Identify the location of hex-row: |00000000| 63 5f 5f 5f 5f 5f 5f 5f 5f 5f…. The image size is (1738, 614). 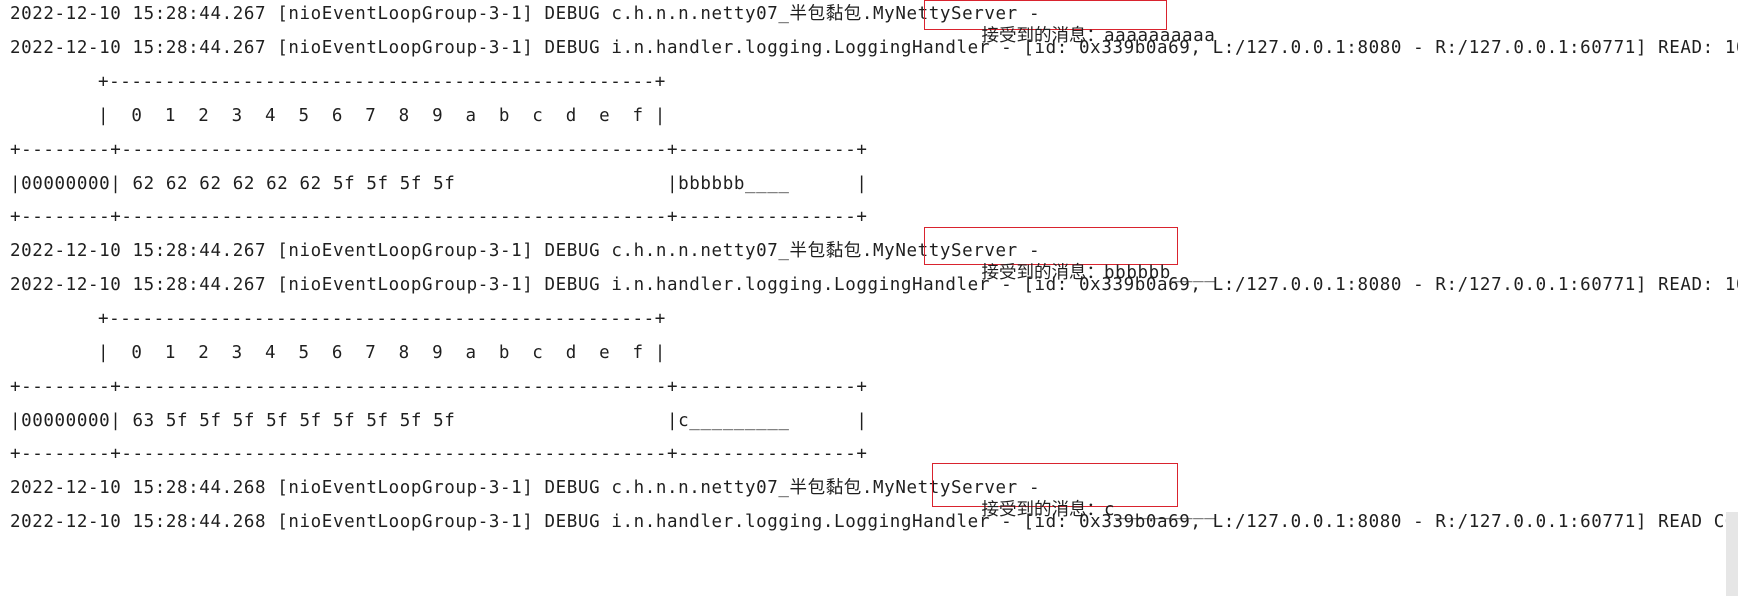
(439, 421).